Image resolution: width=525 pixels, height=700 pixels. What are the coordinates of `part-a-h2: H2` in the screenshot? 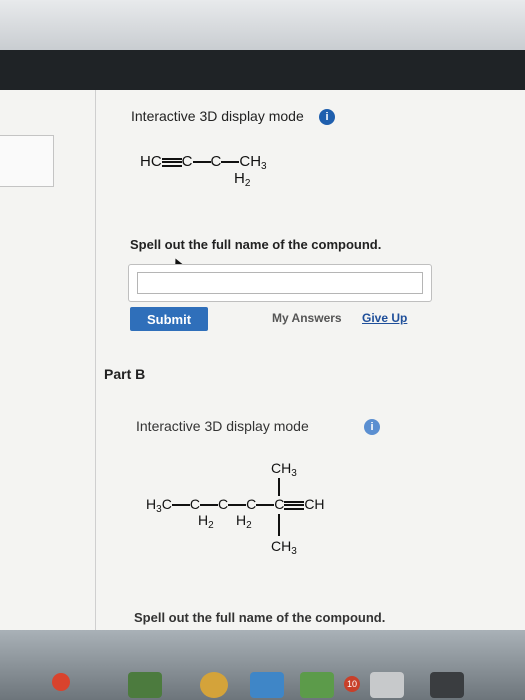 It's located at (242, 179).